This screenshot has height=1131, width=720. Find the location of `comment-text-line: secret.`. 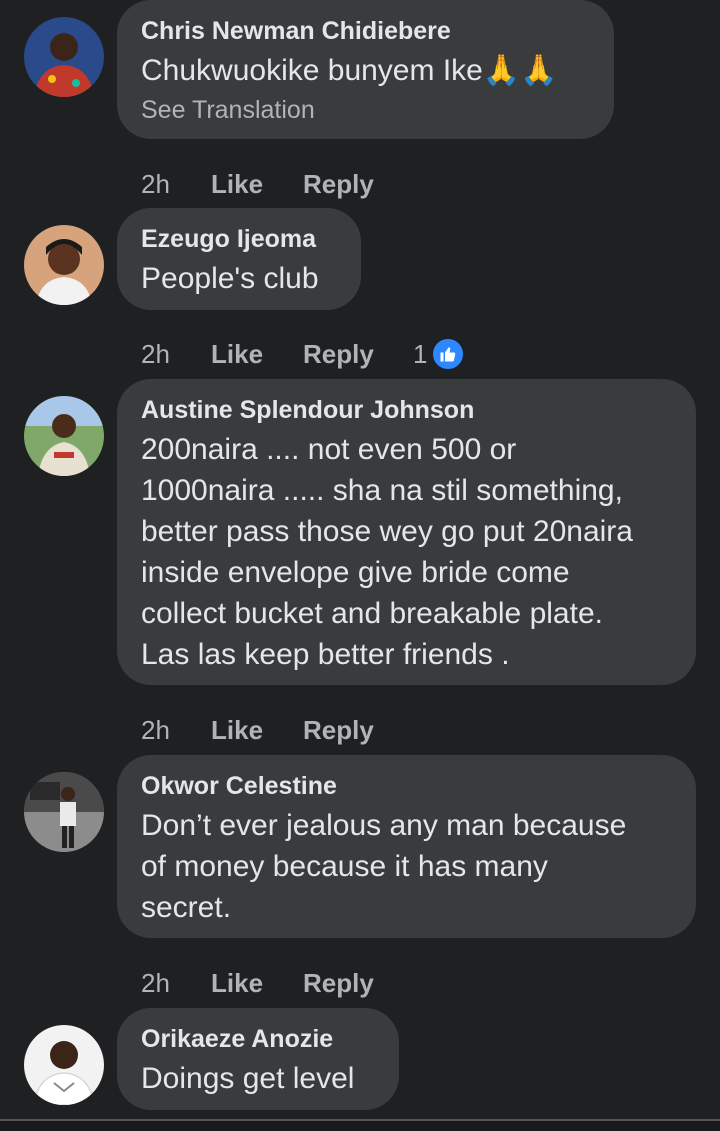

comment-text-line: secret. is located at coordinates (186, 907).